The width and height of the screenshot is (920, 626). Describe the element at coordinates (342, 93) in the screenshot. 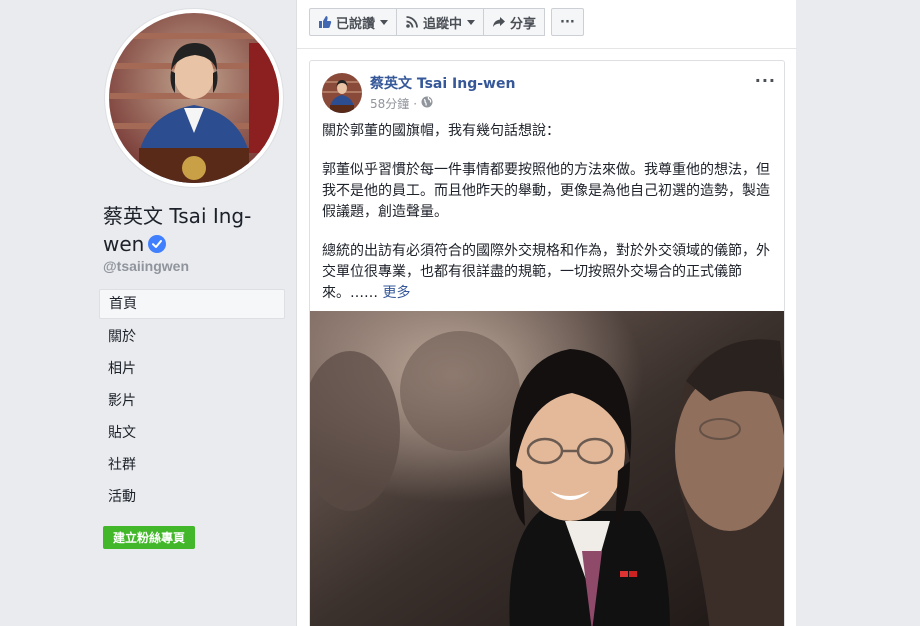

I see `post-author-avatar` at that location.